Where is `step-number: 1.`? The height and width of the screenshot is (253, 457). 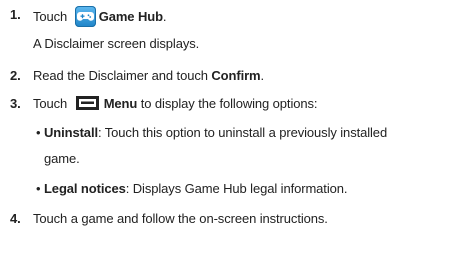
step-number: 1. is located at coordinates (15, 14).